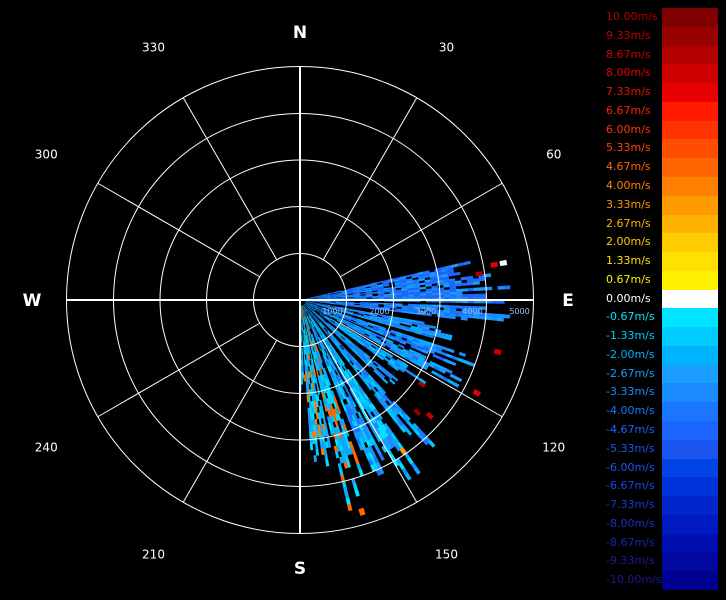 The height and width of the screenshot is (600, 726). What do you see at coordinates (628, 298) in the screenshot?
I see `legend-speed-label: 0.00m/s` at bounding box center [628, 298].